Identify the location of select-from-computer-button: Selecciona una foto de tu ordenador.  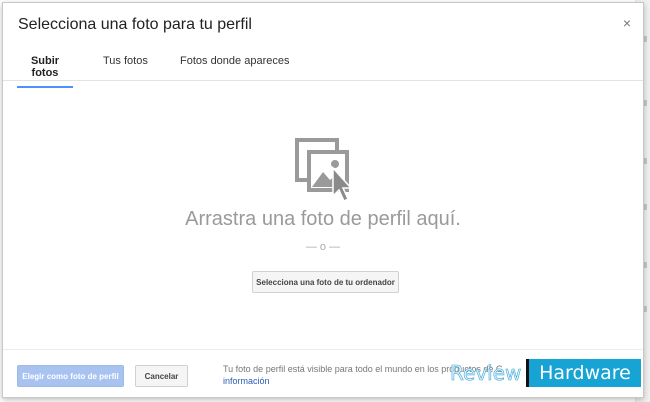
(325, 282).